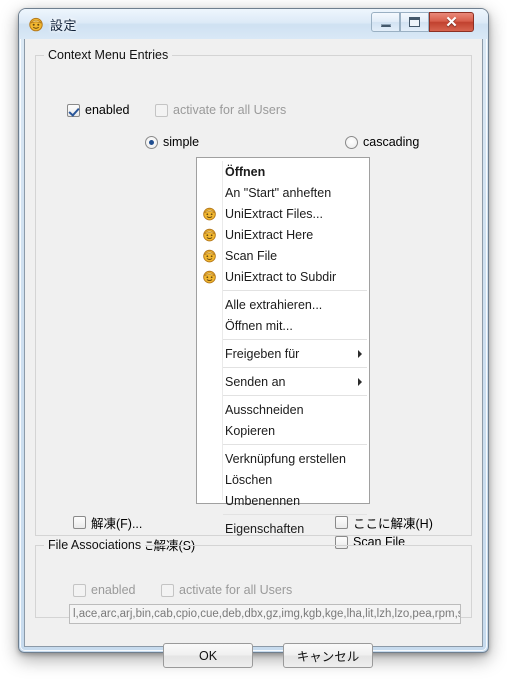  What do you see at coordinates (95, 545) in the screenshot?
I see `file-associations-group-title: File Associations` at bounding box center [95, 545].